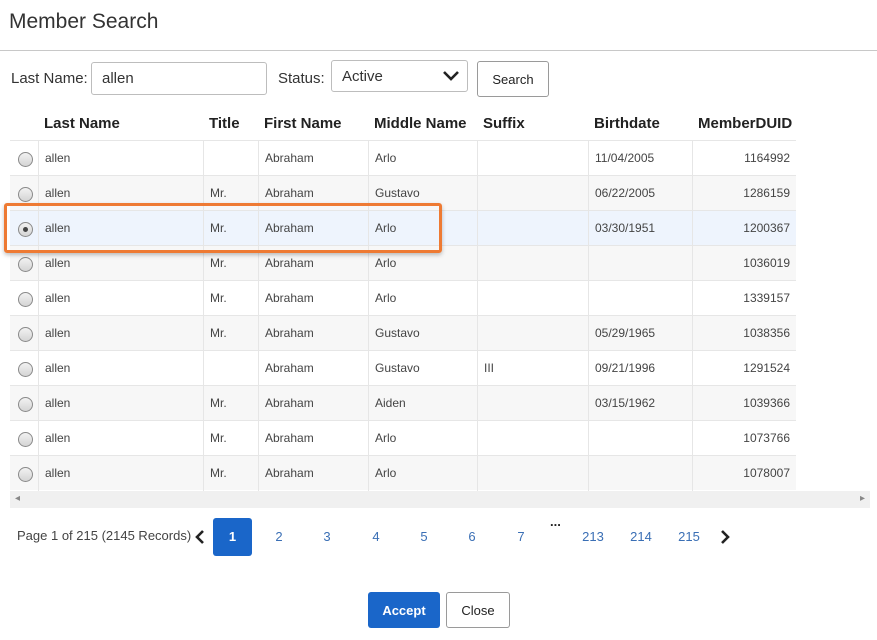 This screenshot has height=640, width=877. I want to click on page-button-5: 5, so click(424, 537).